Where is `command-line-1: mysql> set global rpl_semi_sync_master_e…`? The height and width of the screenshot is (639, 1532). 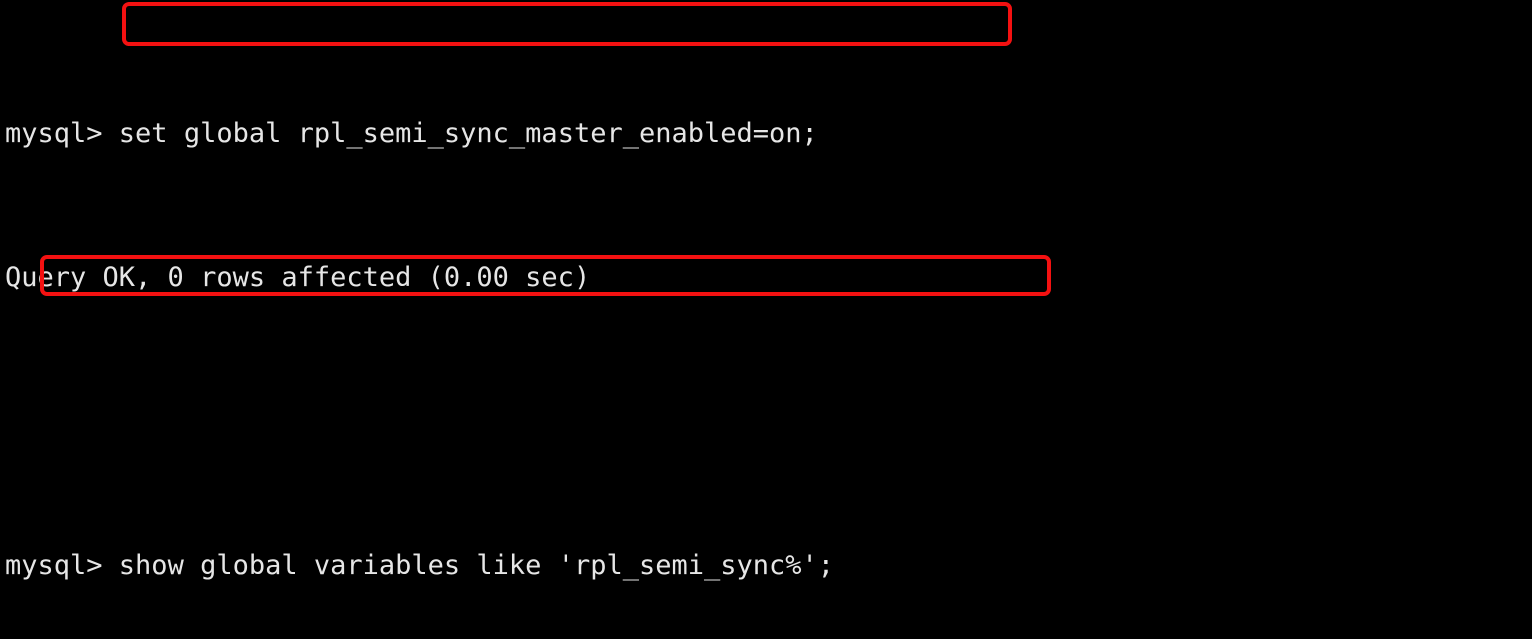 command-line-1: mysql> set global rpl_semi_sync_master_e… is located at coordinates (476, 134).